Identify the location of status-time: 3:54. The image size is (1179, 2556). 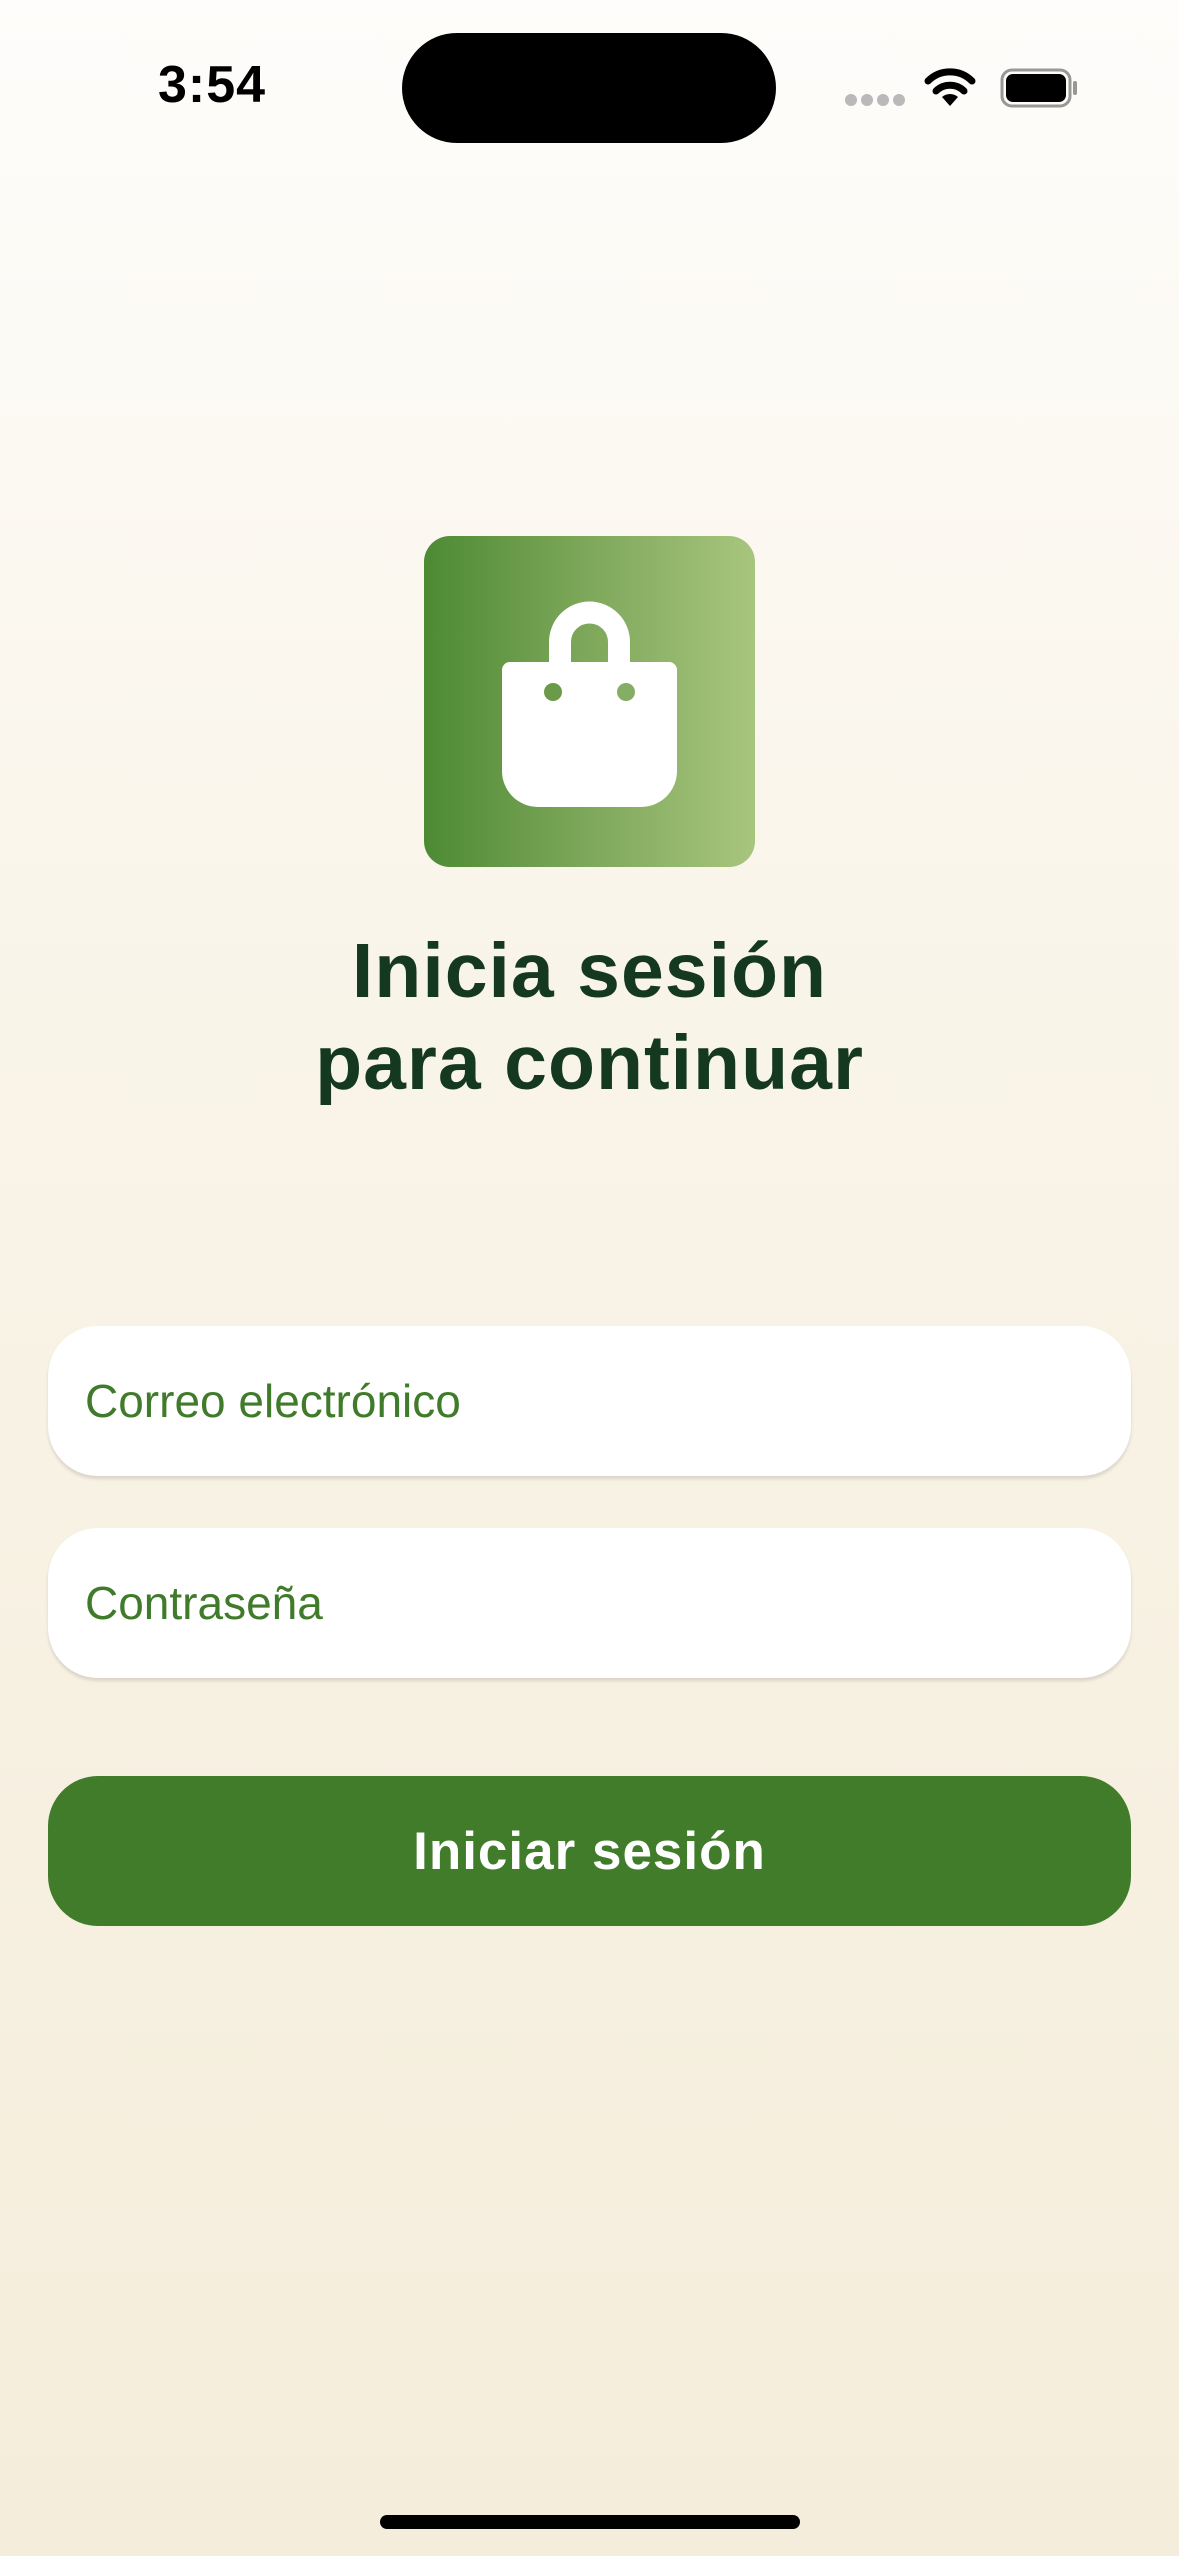
(212, 85).